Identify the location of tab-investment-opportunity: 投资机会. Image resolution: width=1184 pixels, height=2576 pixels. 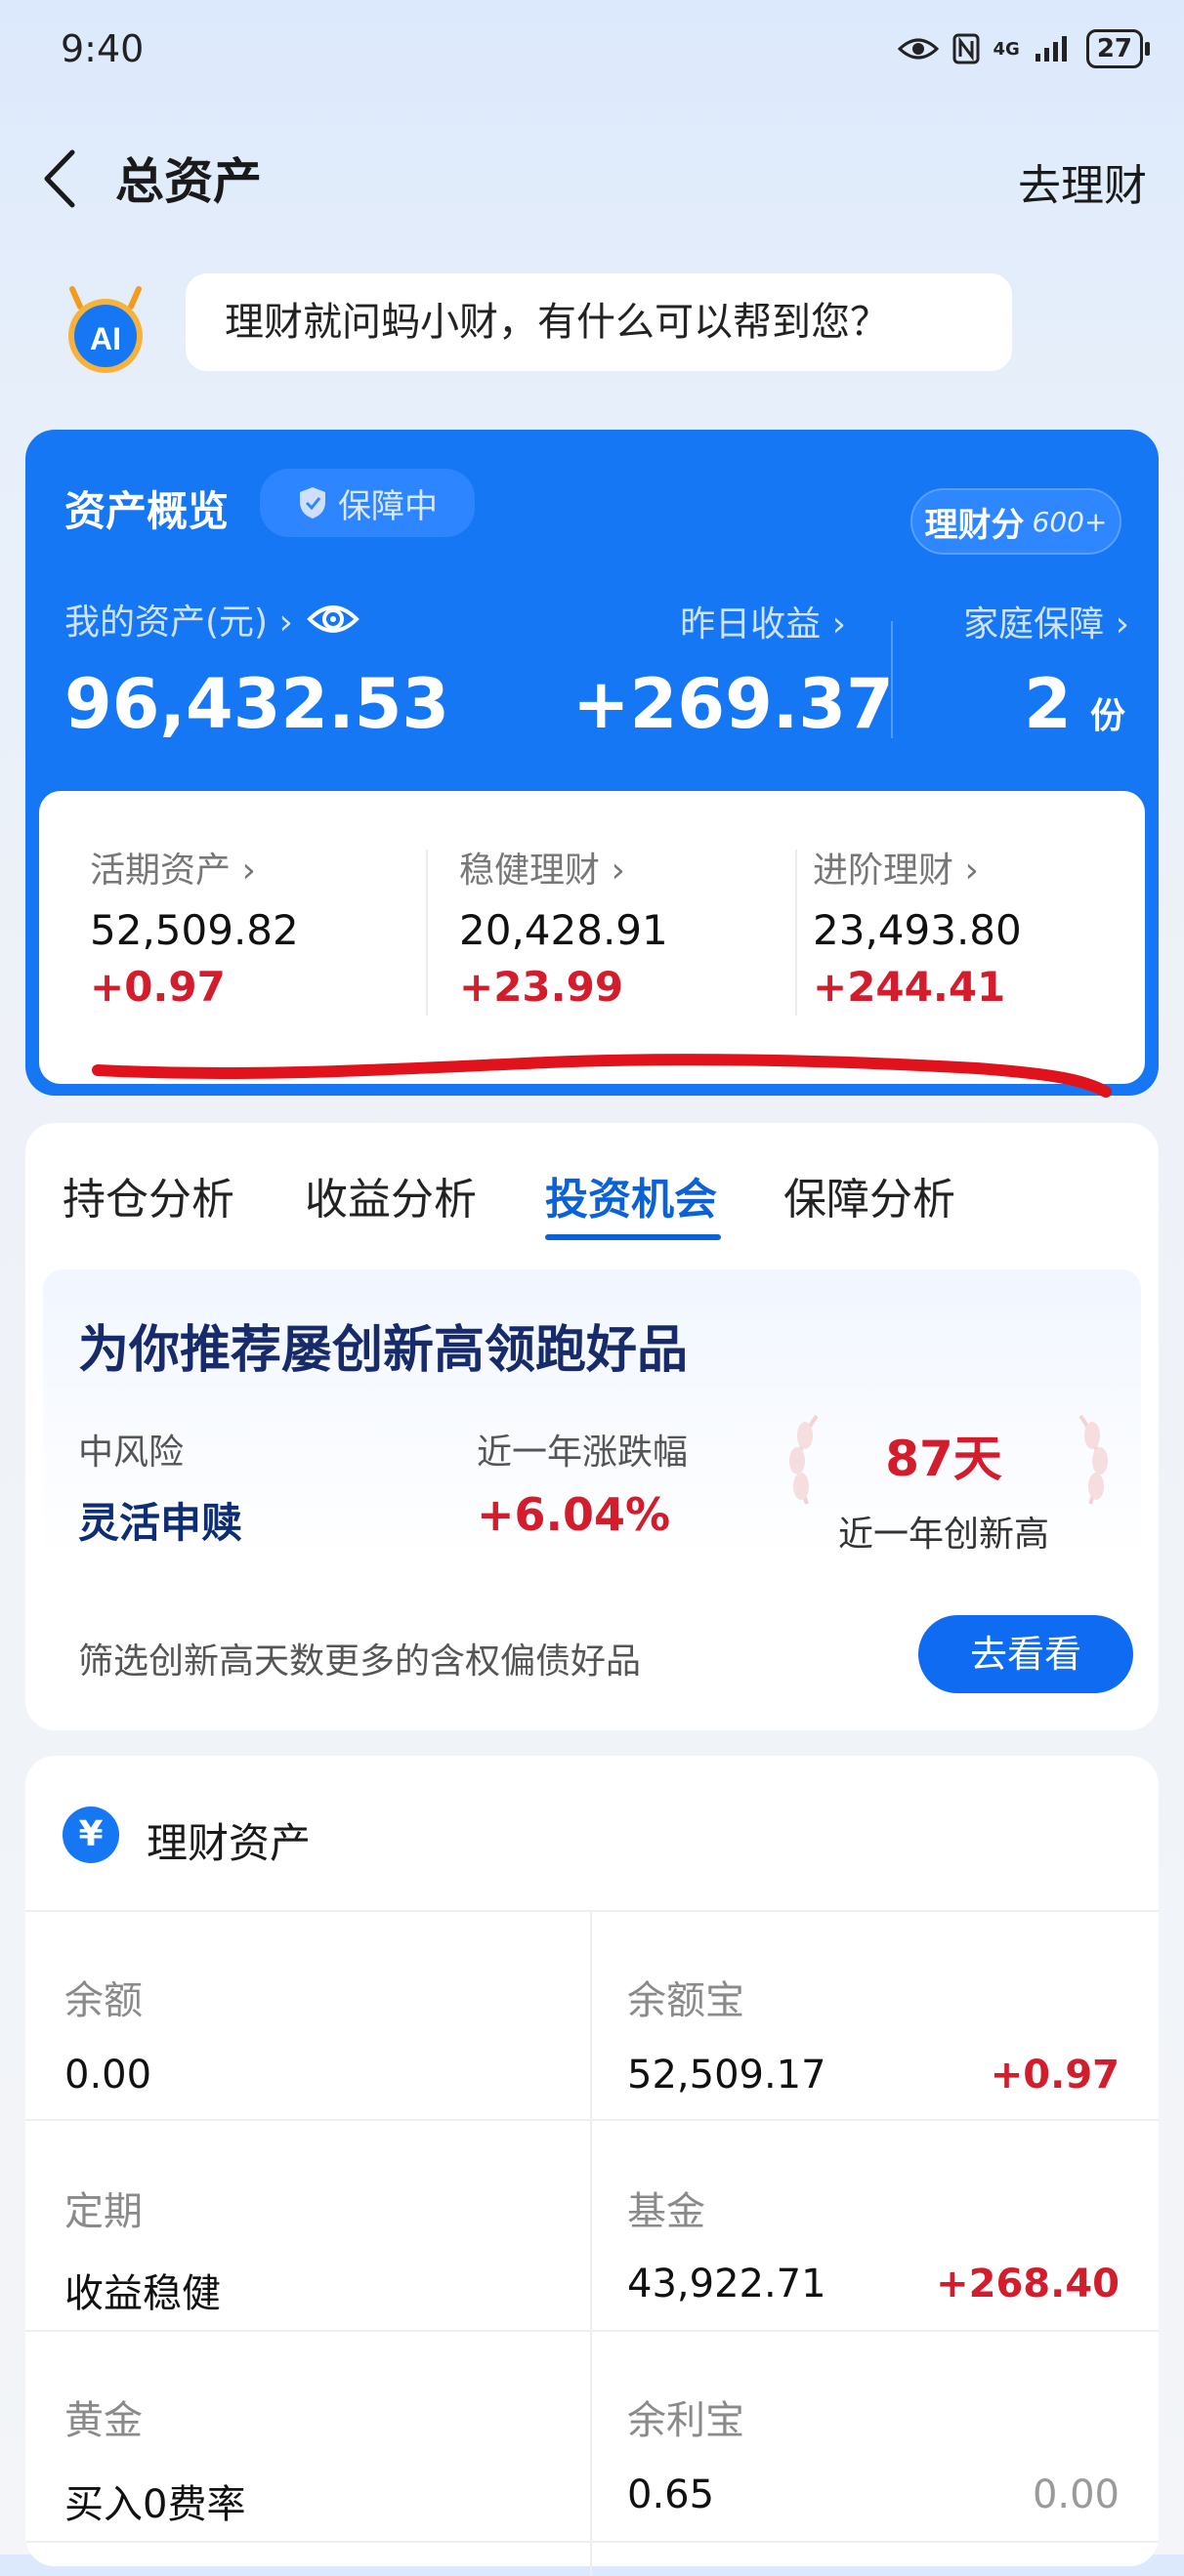
(631, 1195).